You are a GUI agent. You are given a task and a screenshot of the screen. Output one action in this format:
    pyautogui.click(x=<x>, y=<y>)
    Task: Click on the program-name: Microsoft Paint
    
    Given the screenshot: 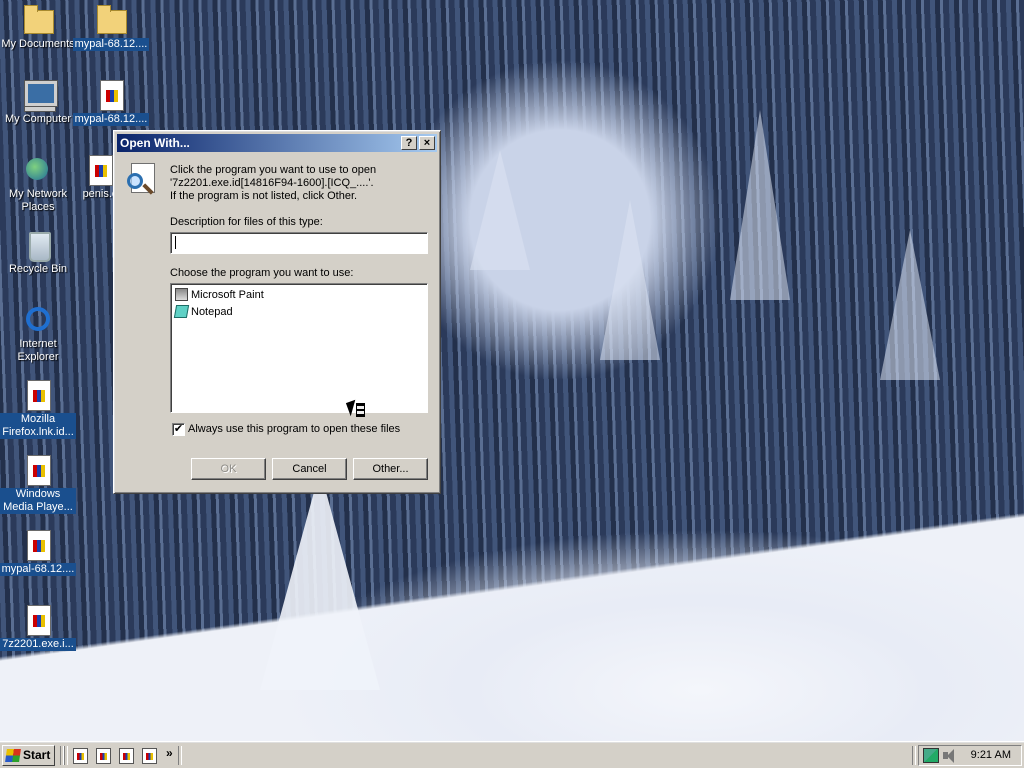 What is the action you would take?
    pyautogui.click(x=227, y=295)
    